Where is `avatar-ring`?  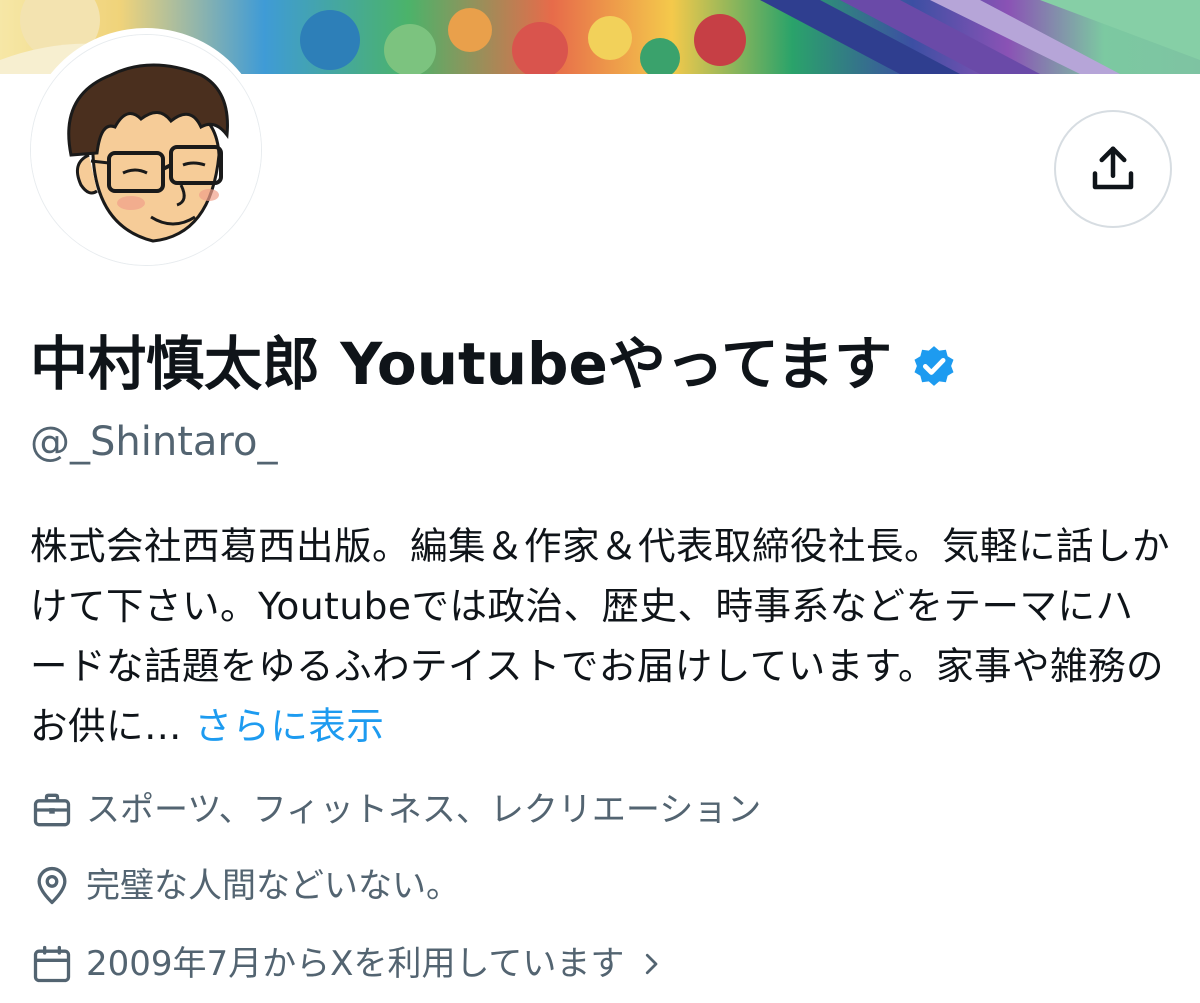 avatar-ring is located at coordinates (146, 150).